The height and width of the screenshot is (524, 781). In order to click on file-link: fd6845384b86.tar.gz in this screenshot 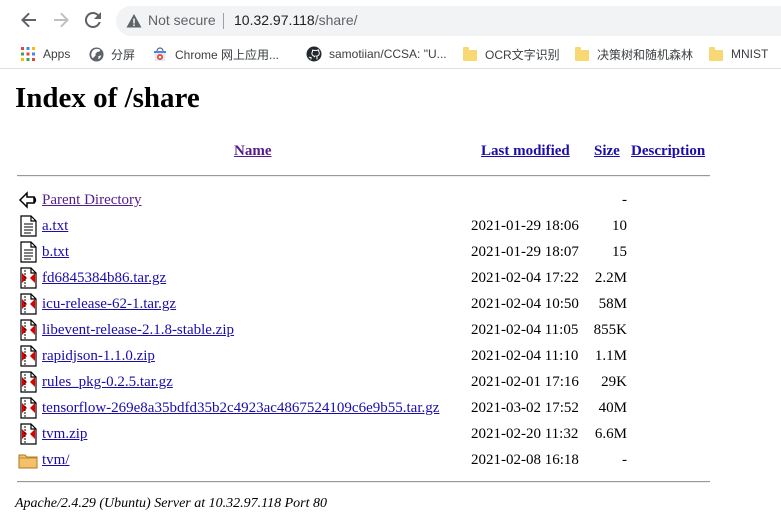, I will do `click(104, 278)`.